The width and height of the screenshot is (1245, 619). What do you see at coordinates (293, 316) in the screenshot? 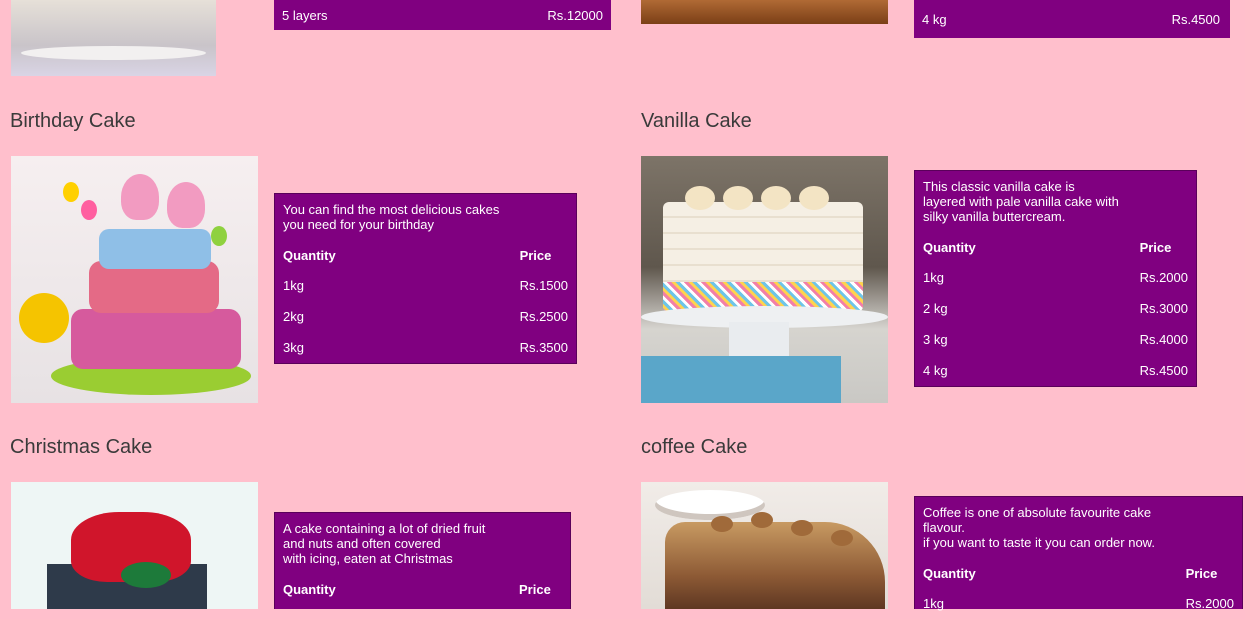
I see `quantity-cell: 2kg` at bounding box center [293, 316].